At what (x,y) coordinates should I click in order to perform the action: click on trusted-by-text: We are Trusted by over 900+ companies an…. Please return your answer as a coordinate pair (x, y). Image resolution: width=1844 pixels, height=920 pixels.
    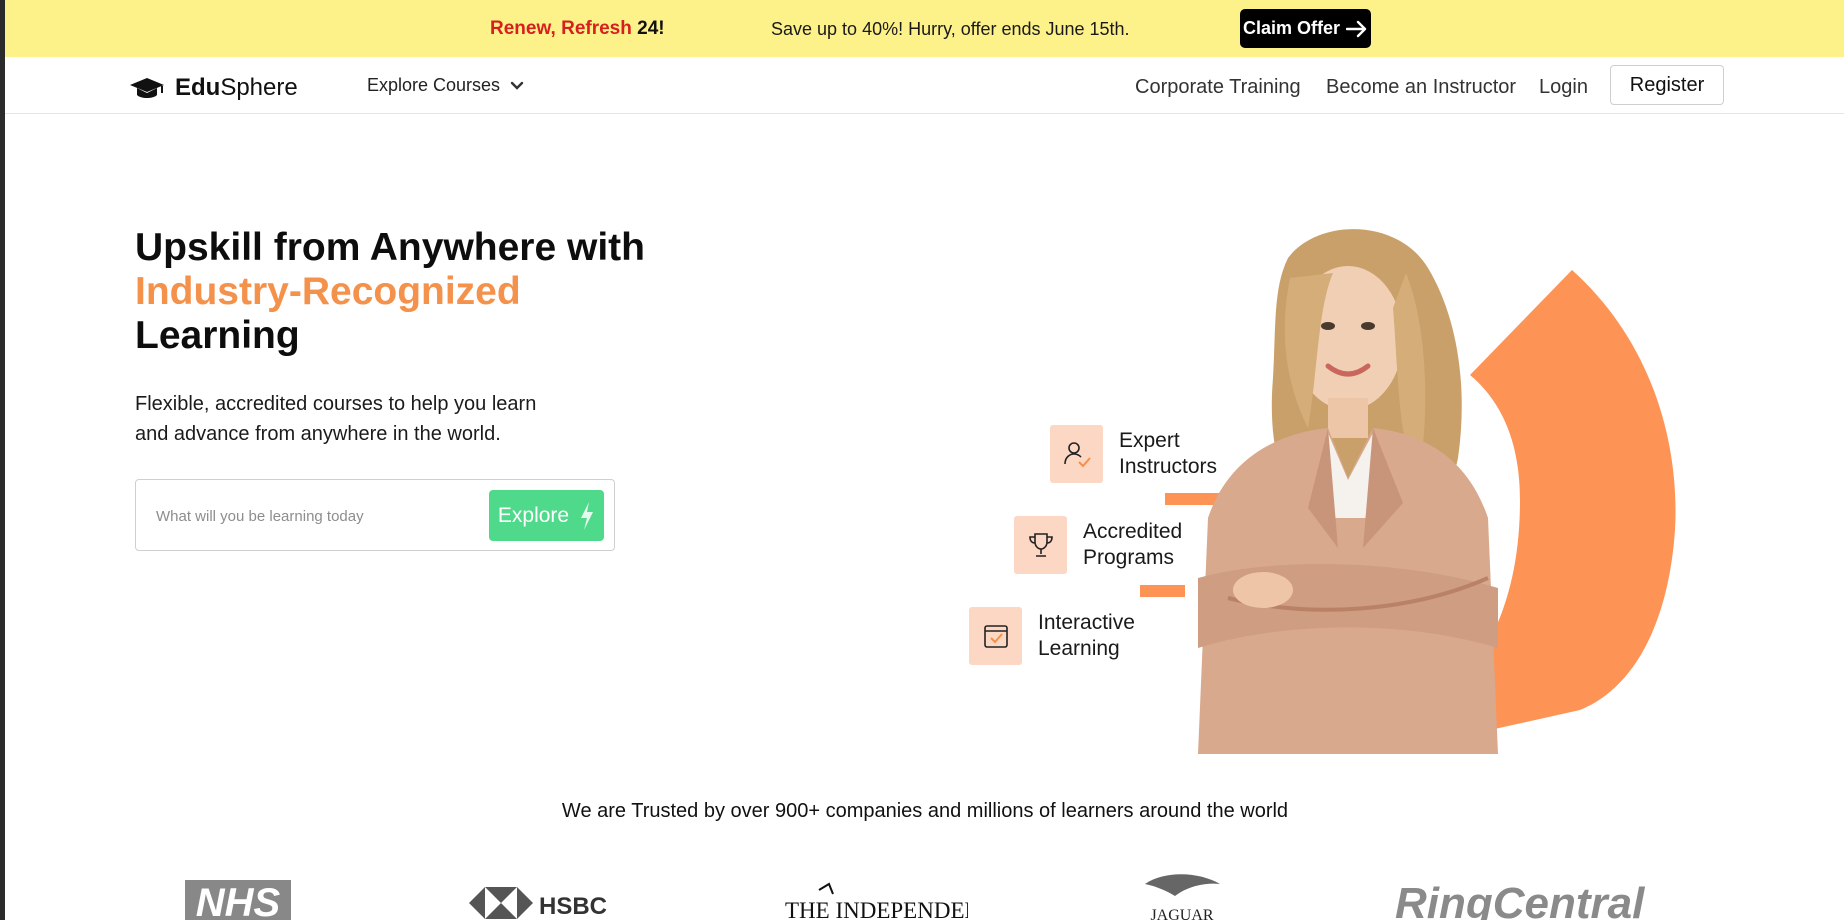
    Looking at the image, I should click on (925, 811).